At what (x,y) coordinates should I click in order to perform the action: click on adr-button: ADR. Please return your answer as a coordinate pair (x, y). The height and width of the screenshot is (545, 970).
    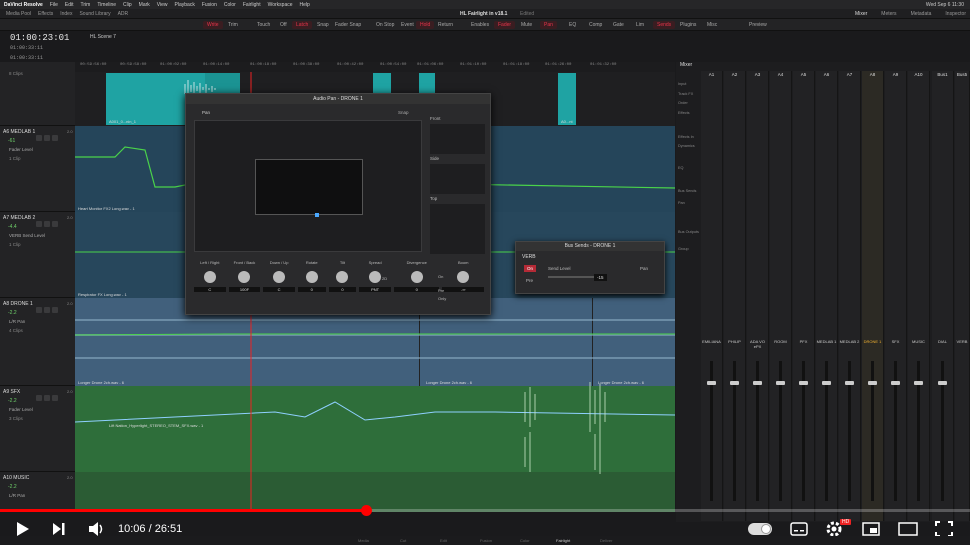
    Looking at the image, I should click on (123, 14).